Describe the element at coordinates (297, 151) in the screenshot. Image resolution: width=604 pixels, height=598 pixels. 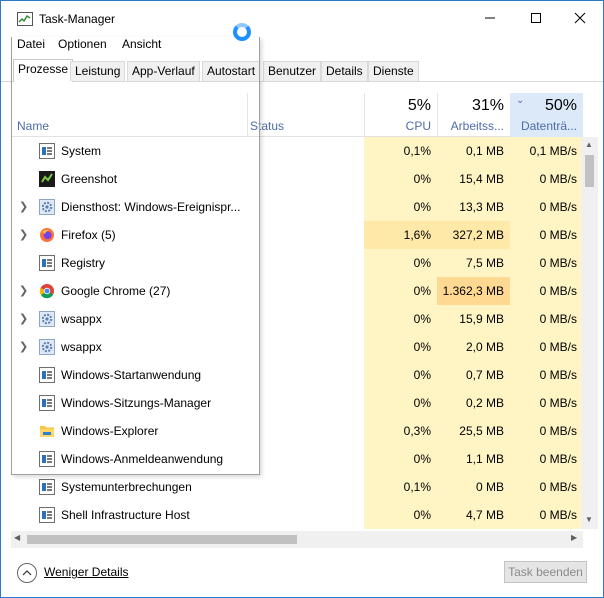
I see `table-row: System 0,1% 0,1 MB 0,1 MB/s` at that location.